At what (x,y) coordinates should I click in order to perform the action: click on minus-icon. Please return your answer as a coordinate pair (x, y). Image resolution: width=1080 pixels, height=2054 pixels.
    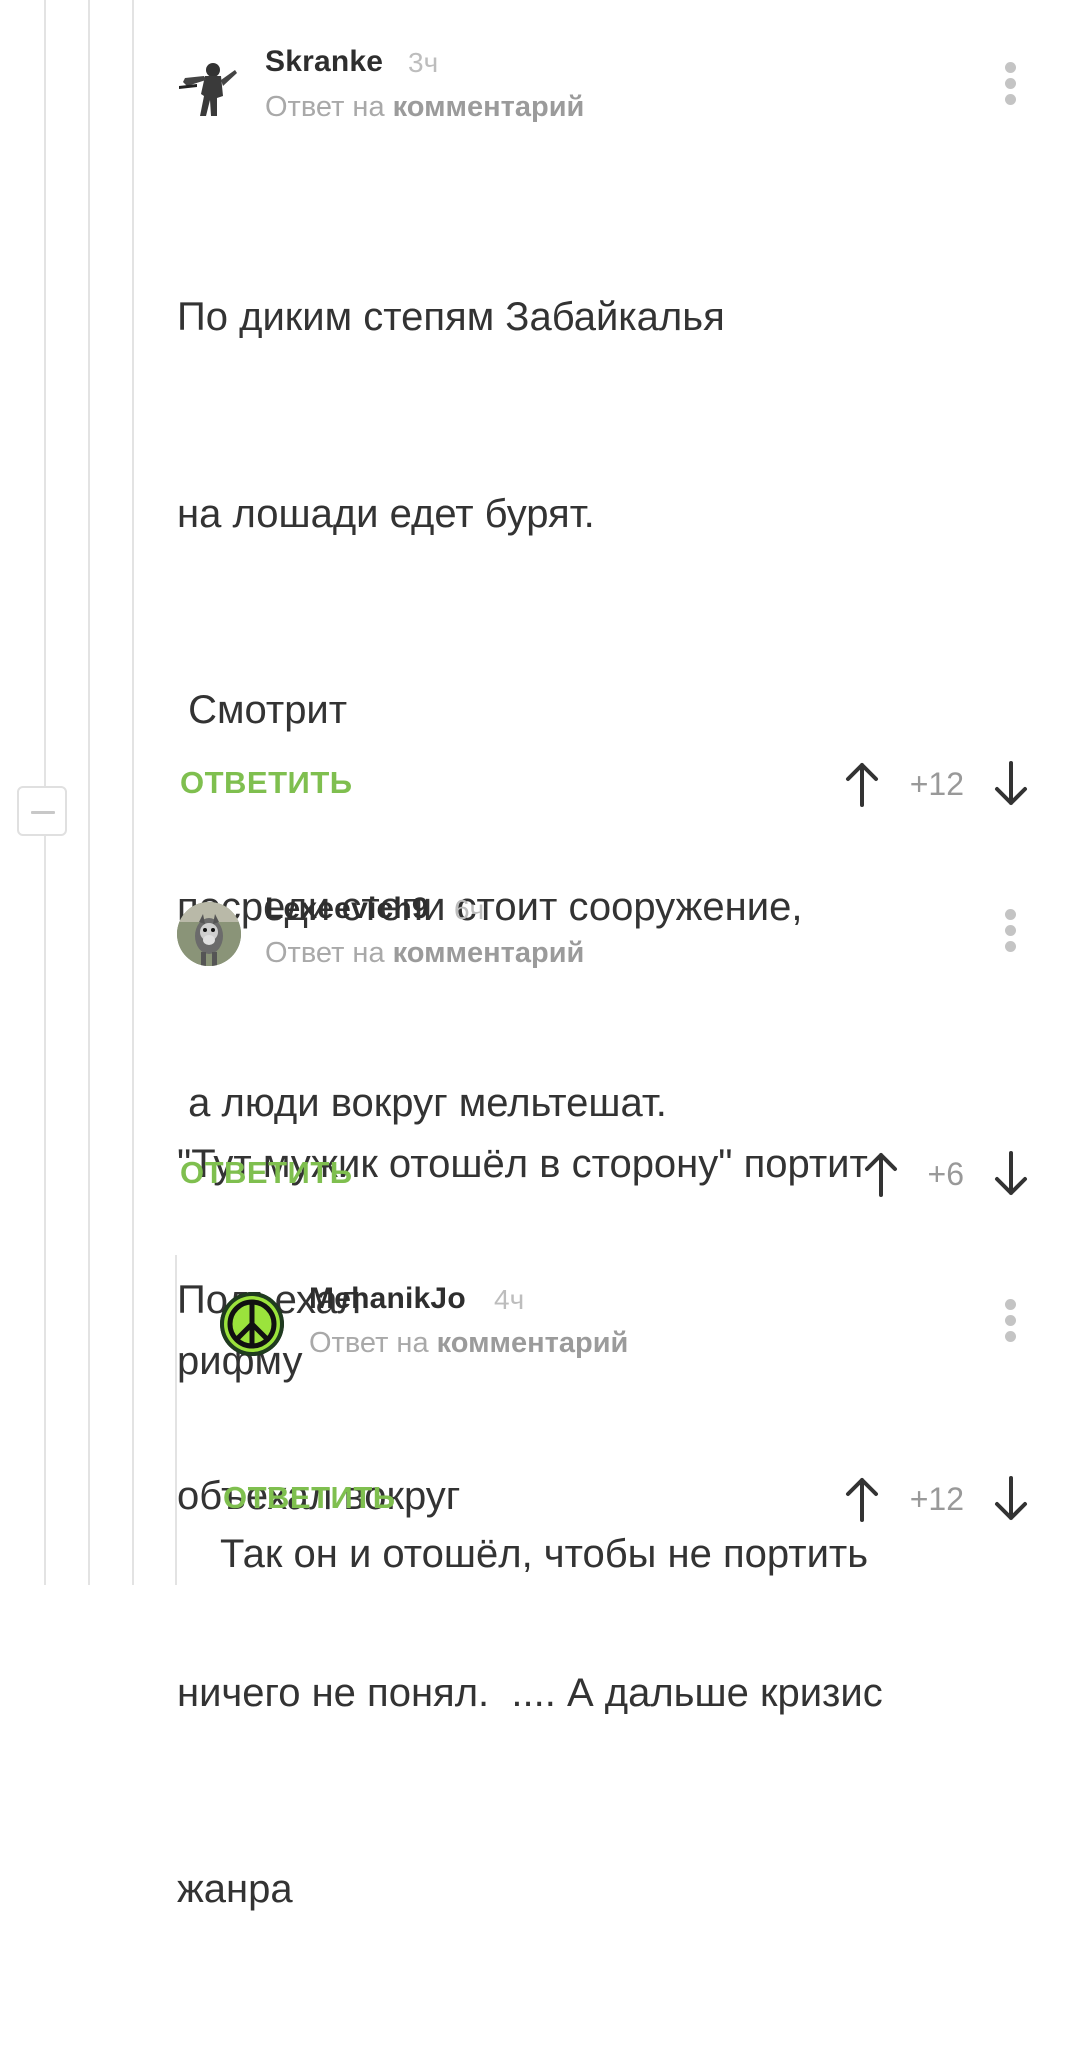
    Looking at the image, I should click on (43, 812).